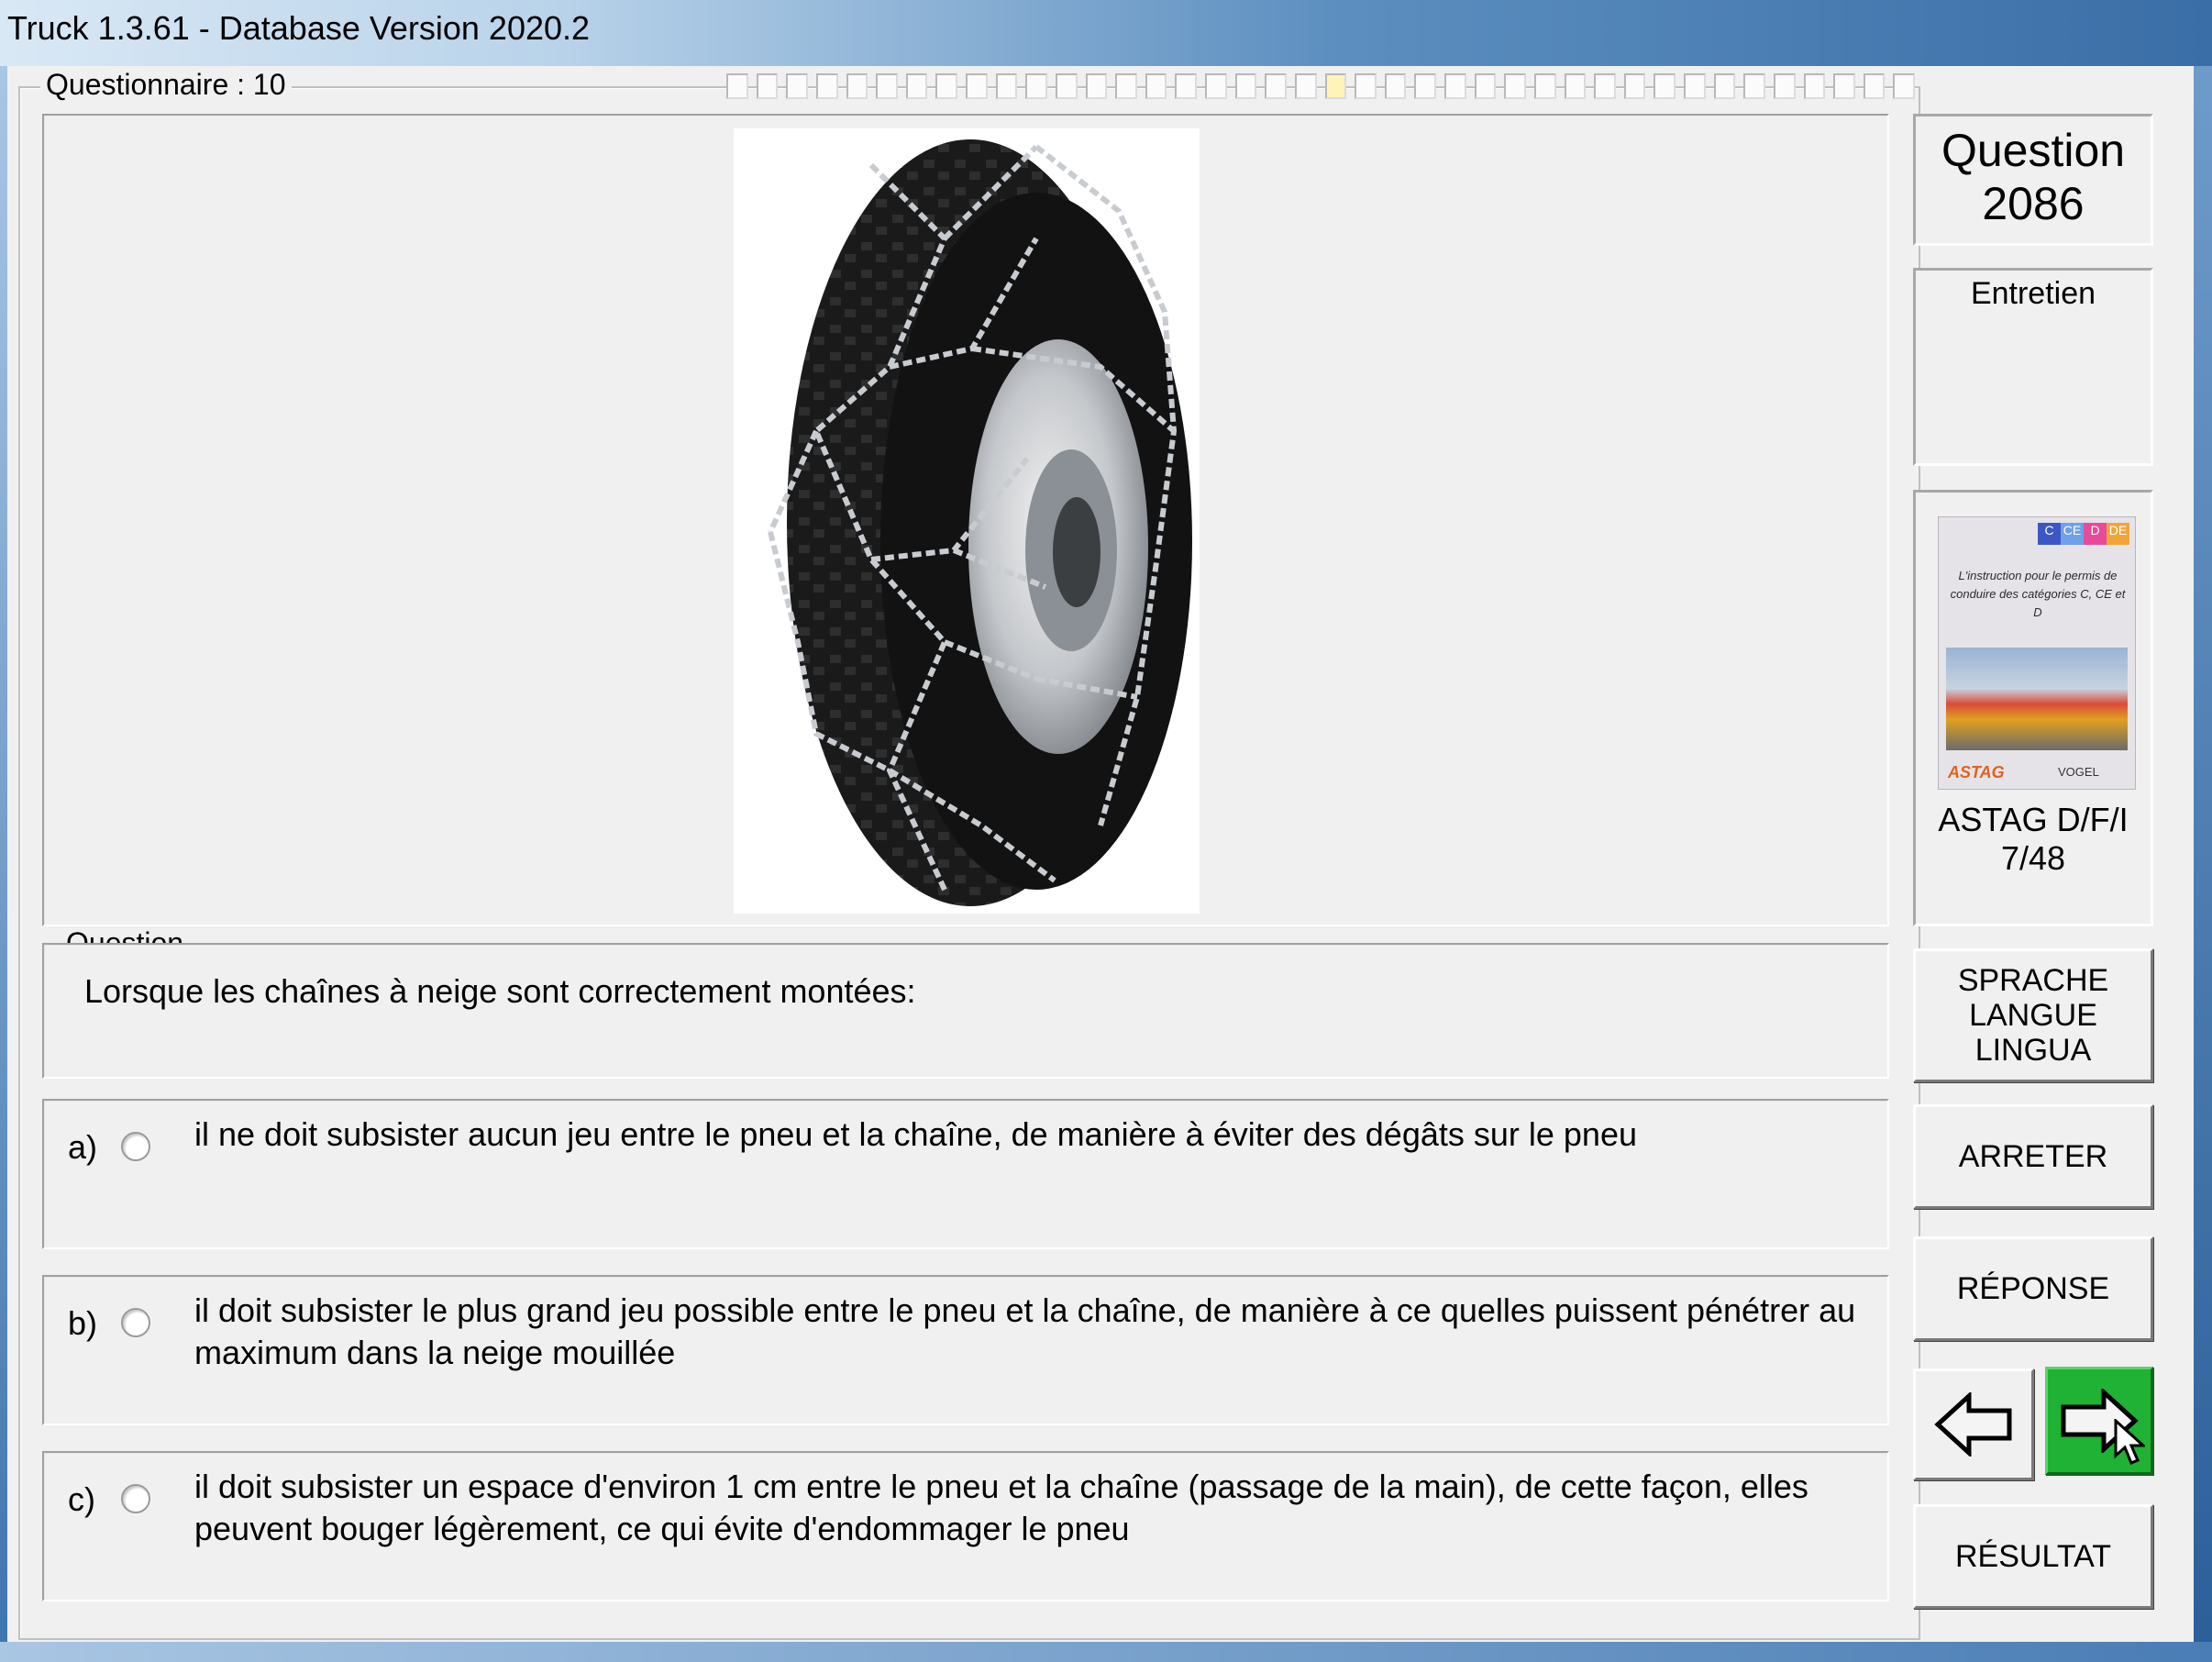  Describe the element at coordinates (1106, 33) in the screenshot. I see `title-bar: Truck 1.3.61 - Database Version 2020.2` at that location.